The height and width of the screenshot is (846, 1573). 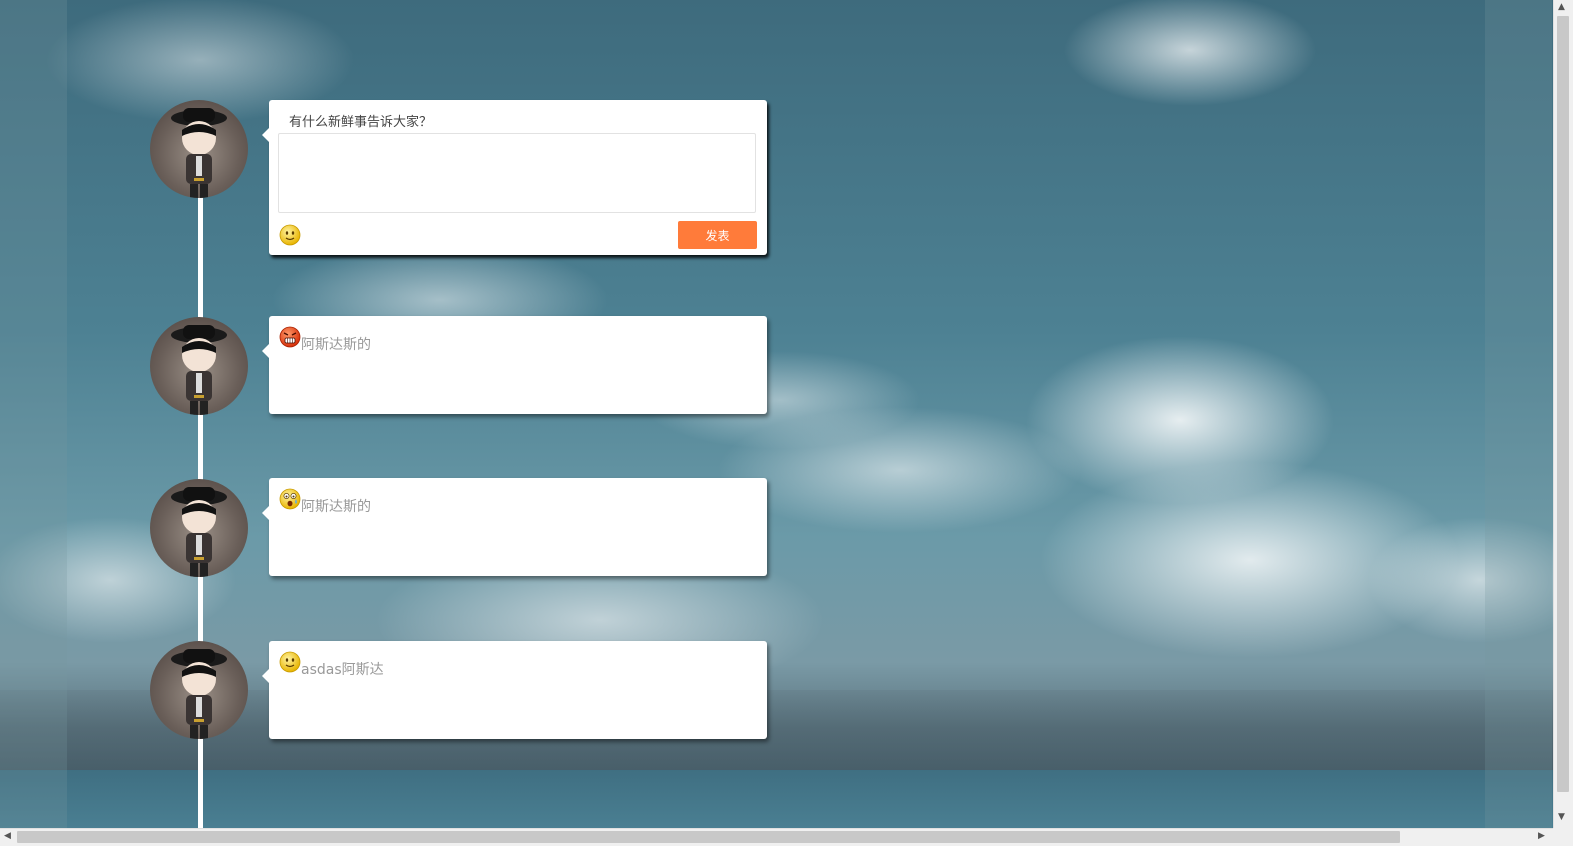 I want to click on background-side-left, so click(x=33, y=414).